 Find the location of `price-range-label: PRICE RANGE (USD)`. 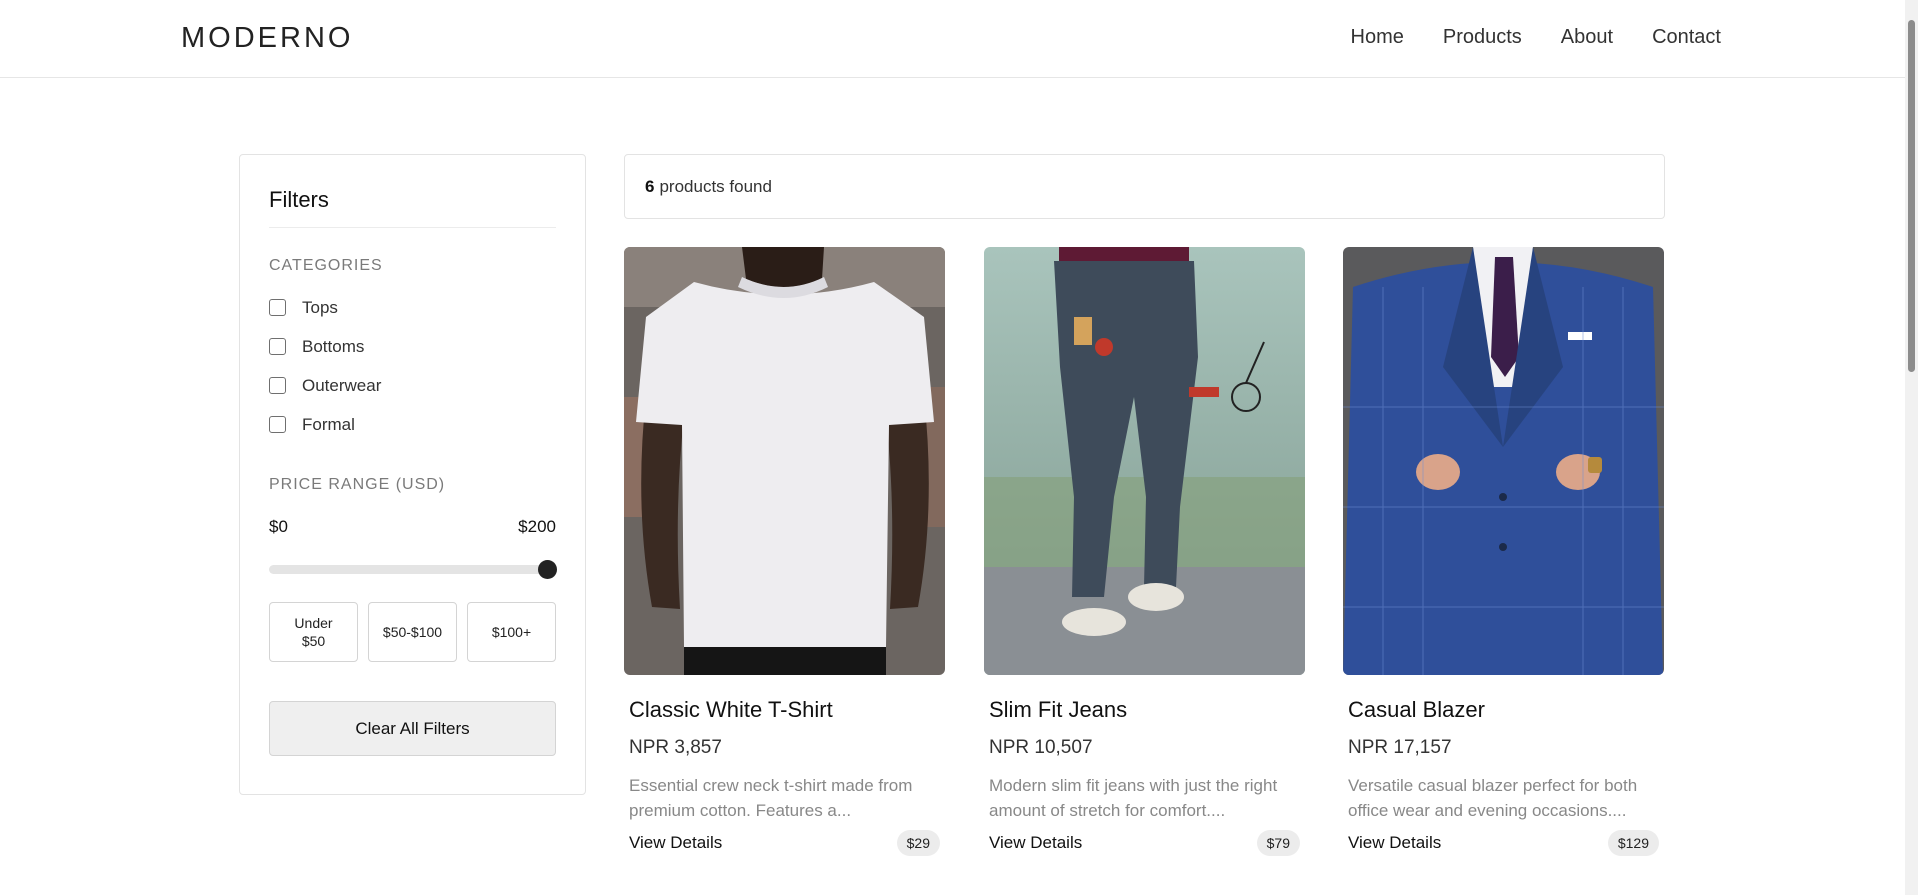

price-range-label: PRICE RANGE (USD) is located at coordinates (357, 484).